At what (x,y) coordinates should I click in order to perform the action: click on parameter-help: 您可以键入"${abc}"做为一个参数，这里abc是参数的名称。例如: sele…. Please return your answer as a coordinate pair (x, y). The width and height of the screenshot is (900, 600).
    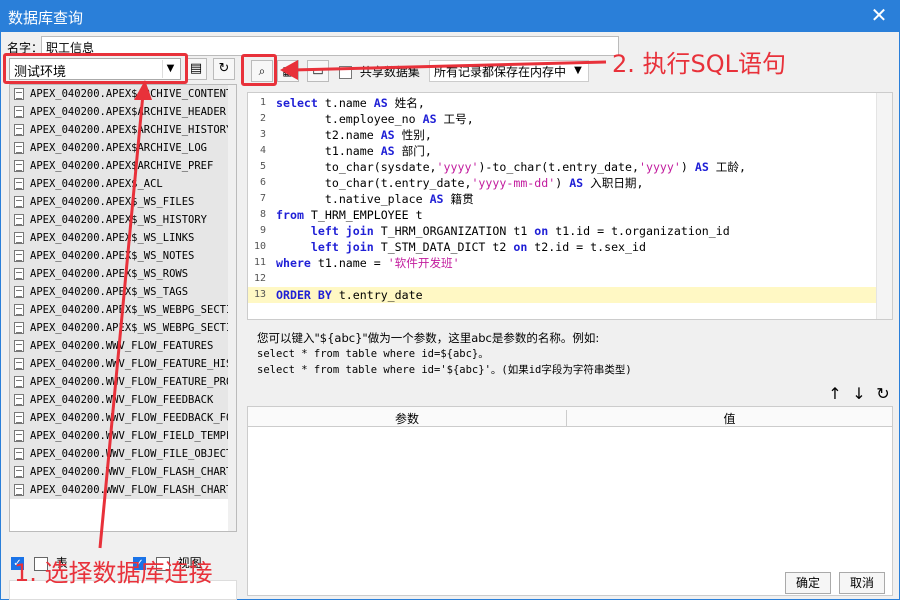
    Looking at the image, I should click on (444, 354).